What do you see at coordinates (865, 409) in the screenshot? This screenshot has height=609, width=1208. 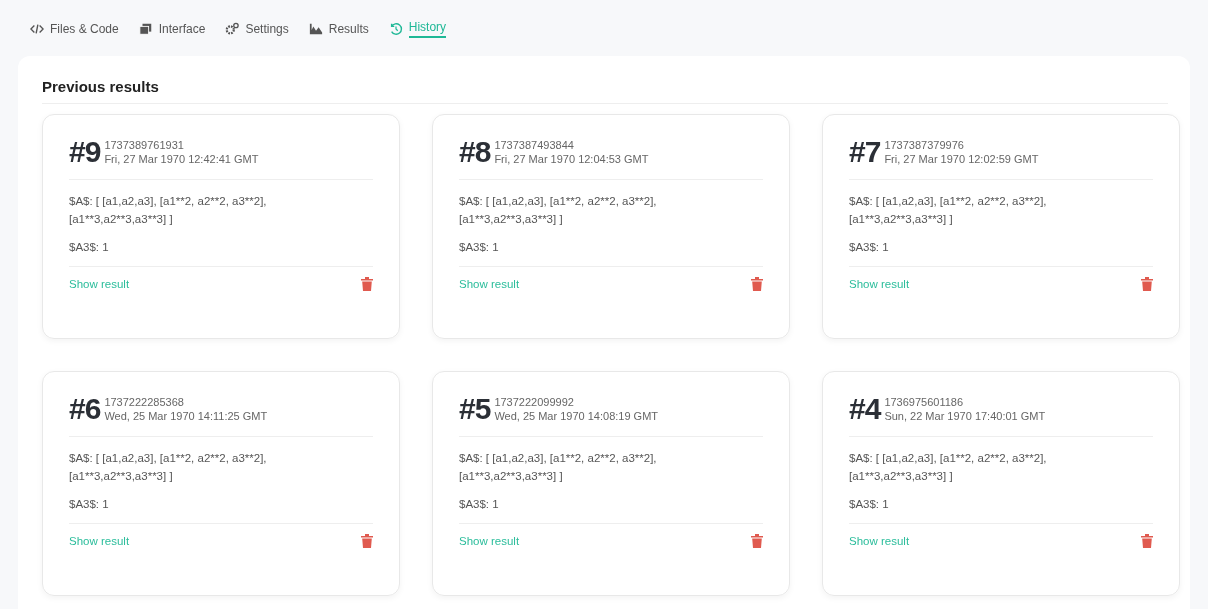 I see `result-number: #4` at bounding box center [865, 409].